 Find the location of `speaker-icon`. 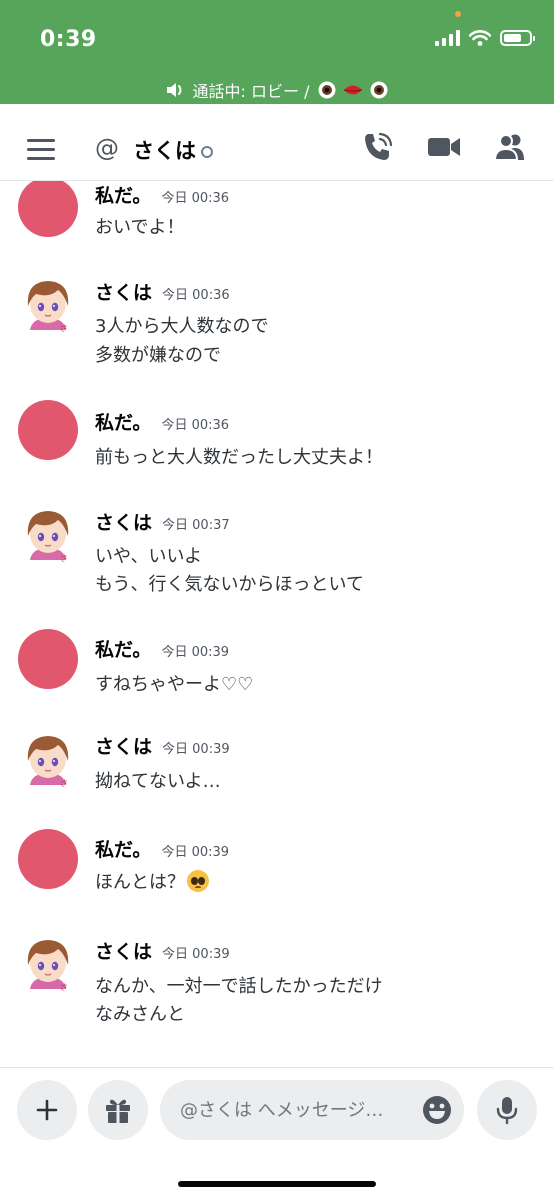

speaker-icon is located at coordinates (174, 90).